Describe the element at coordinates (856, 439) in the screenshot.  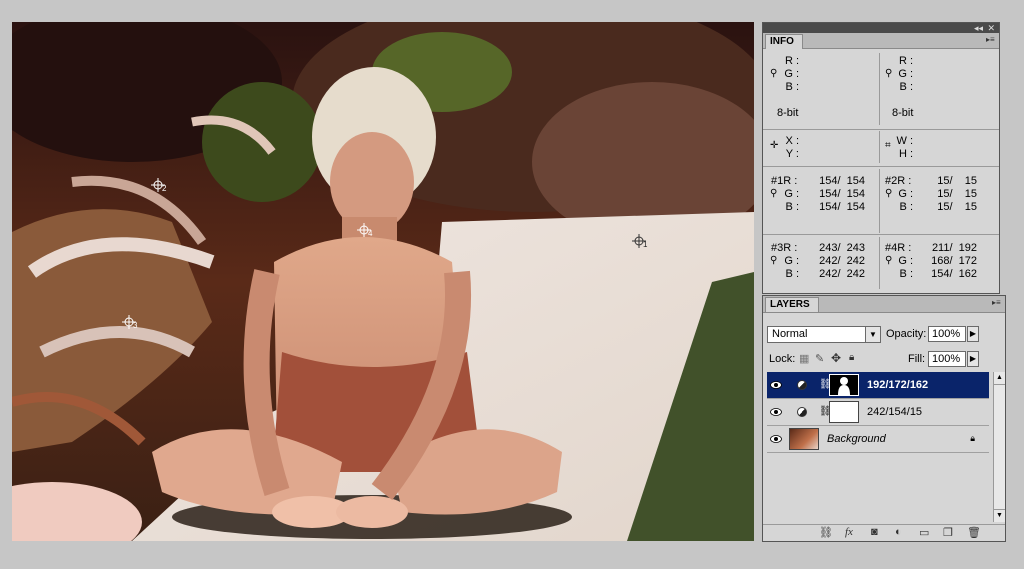
I see `layer-name: Background` at that location.